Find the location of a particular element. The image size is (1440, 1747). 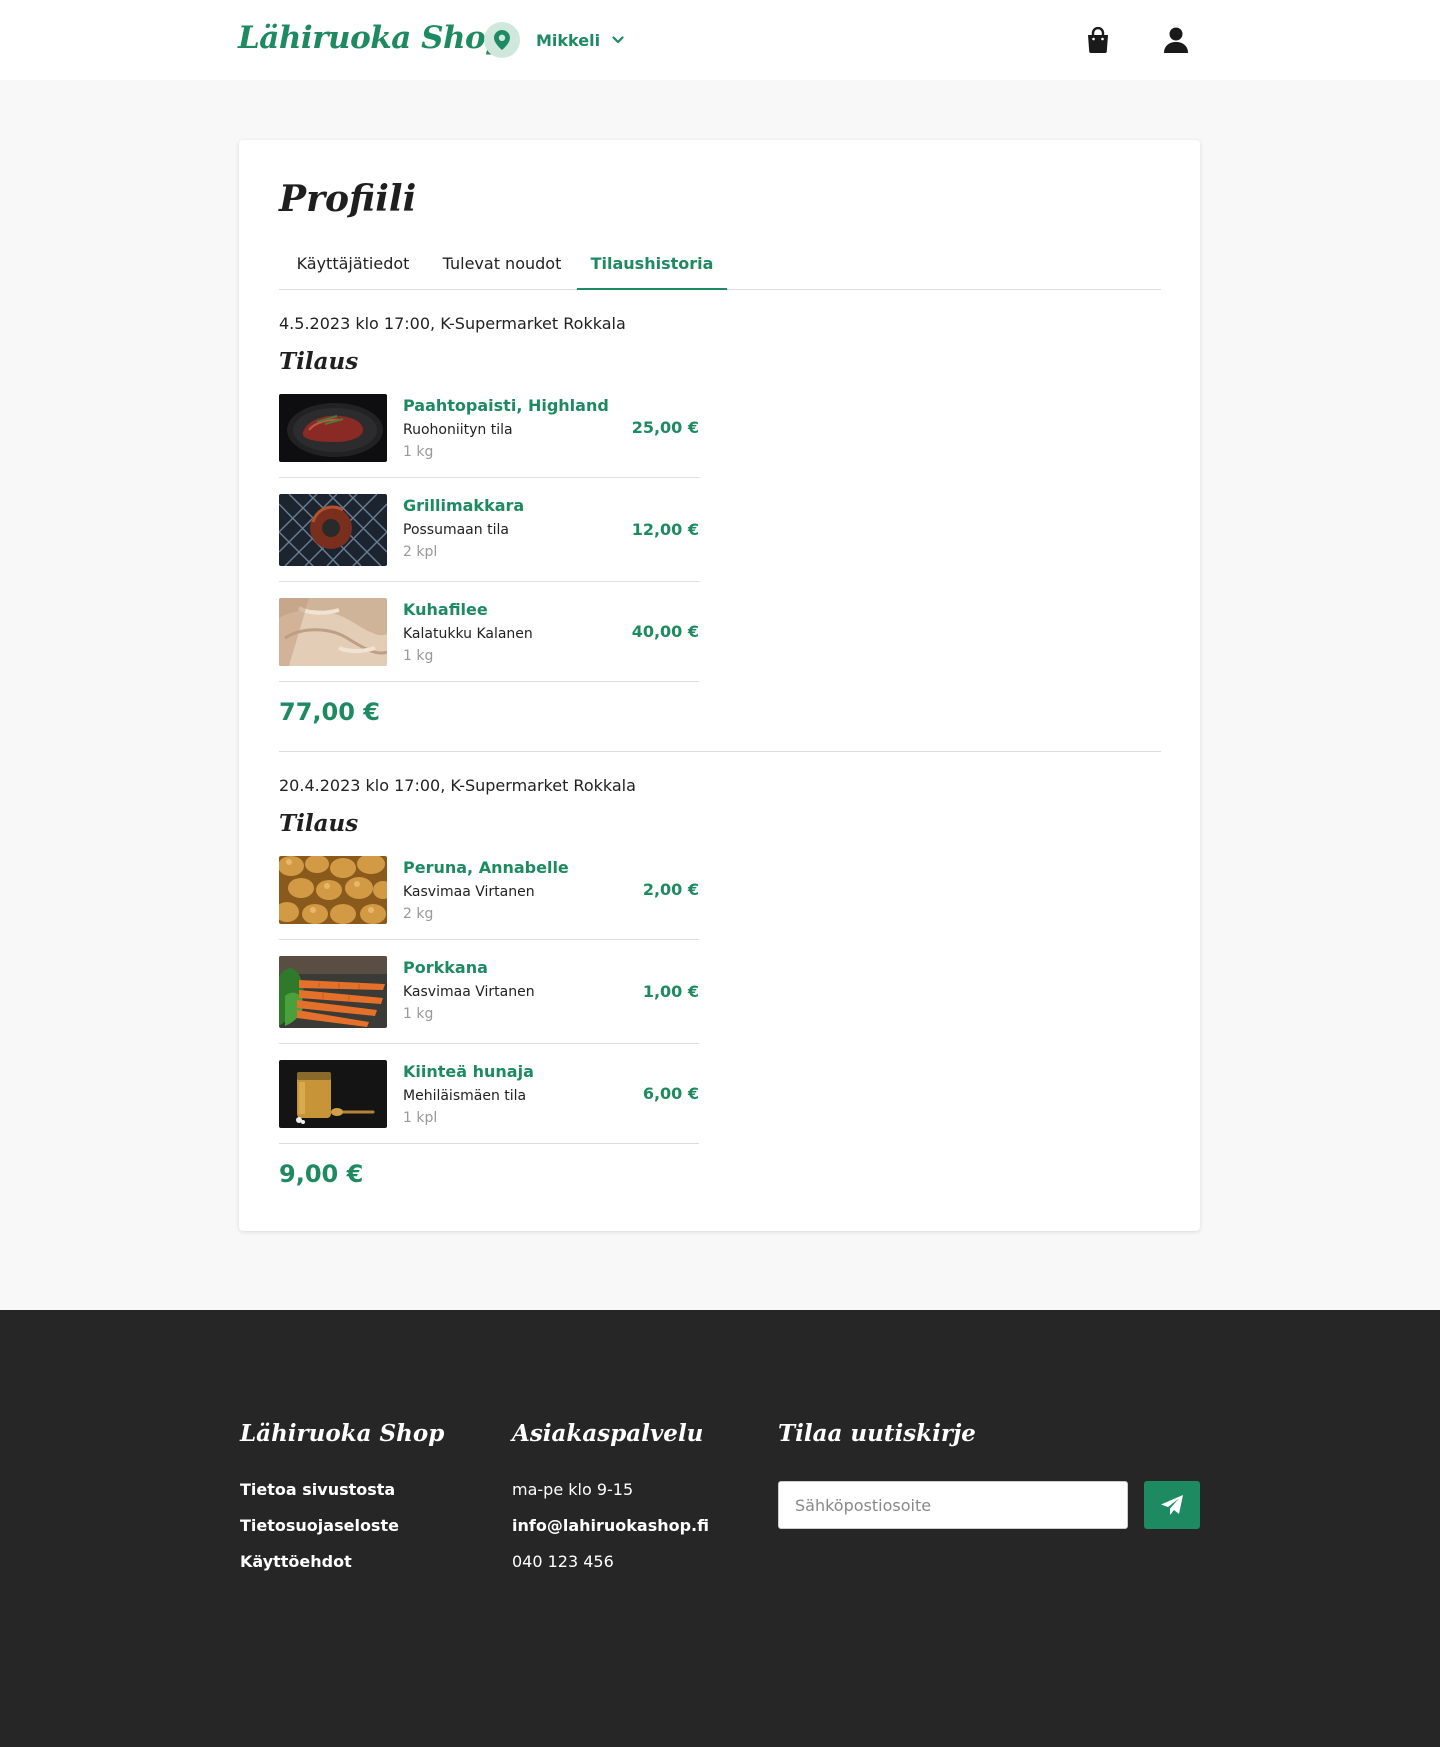

tab-kayttajatiedot: Käyttäjätiedot is located at coordinates (353, 265).